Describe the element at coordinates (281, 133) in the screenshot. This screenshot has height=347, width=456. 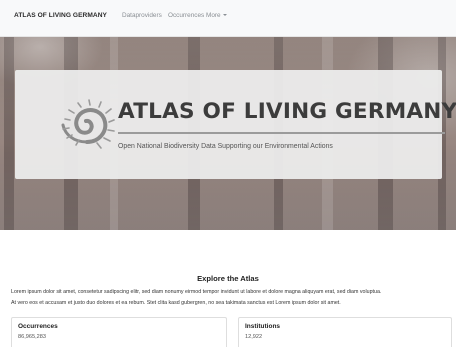
I see `hero-divider` at that location.